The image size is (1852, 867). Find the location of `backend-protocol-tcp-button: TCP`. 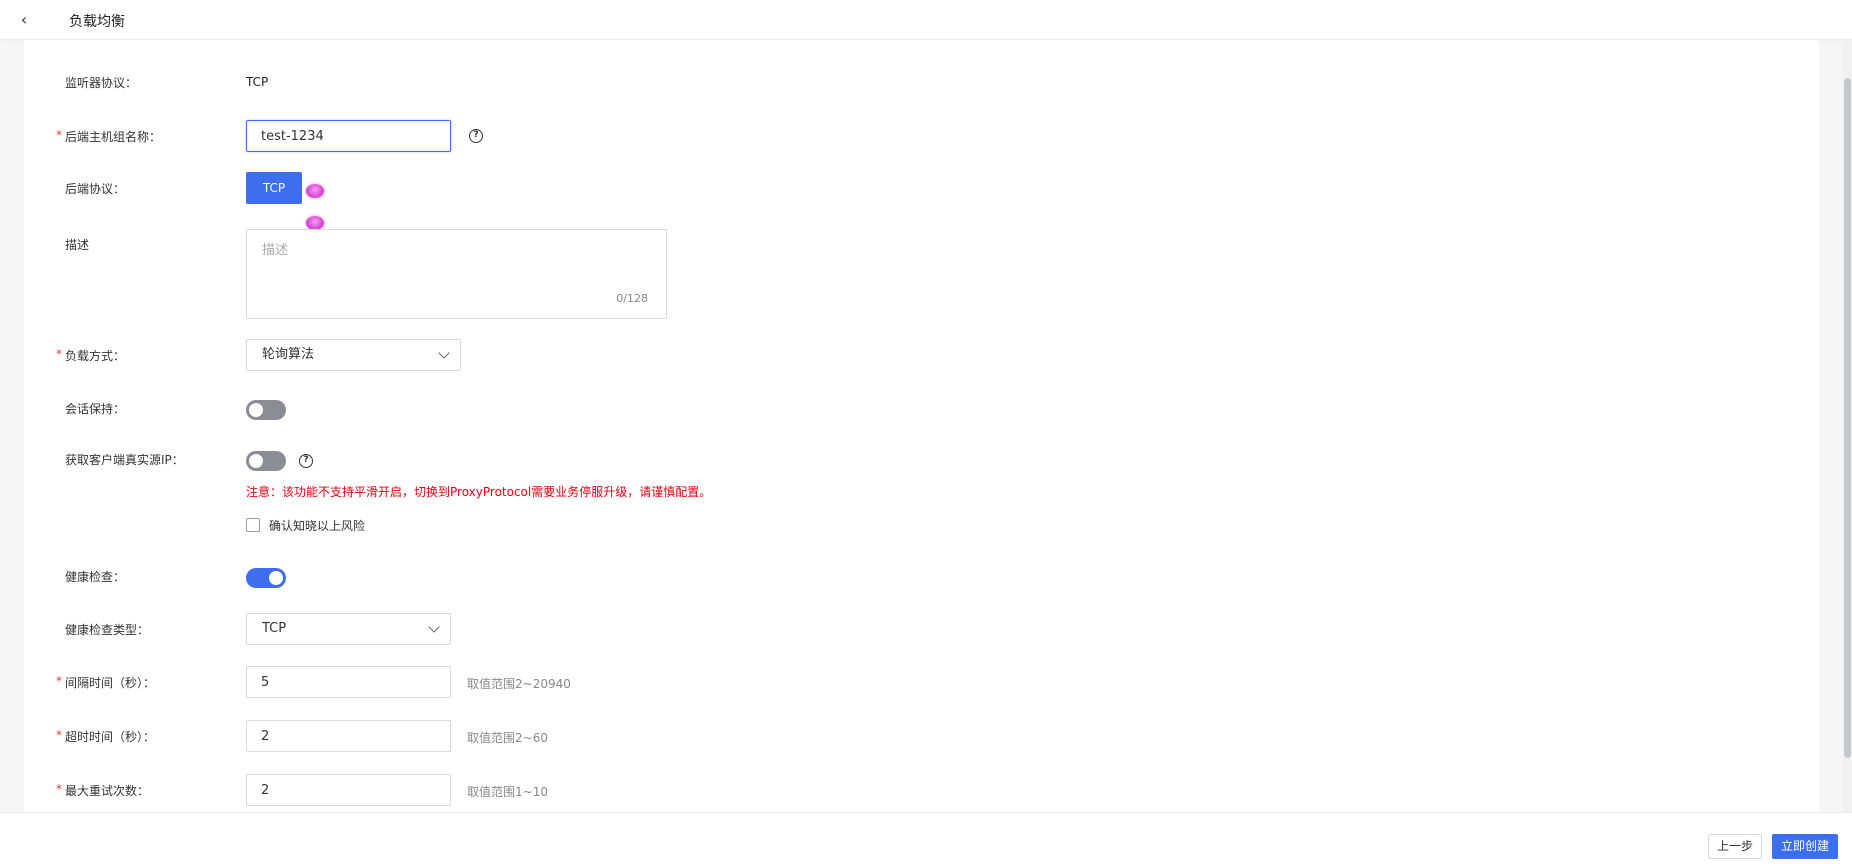

backend-protocol-tcp-button: TCP is located at coordinates (274, 188).